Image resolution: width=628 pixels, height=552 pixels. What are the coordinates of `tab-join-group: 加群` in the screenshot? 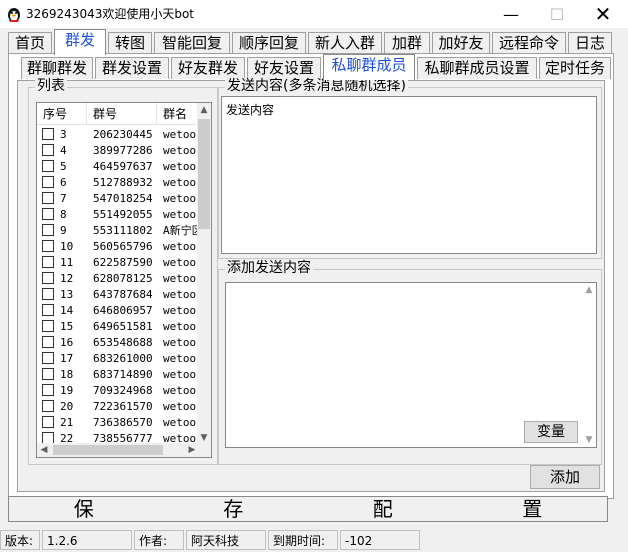 It's located at (407, 43).